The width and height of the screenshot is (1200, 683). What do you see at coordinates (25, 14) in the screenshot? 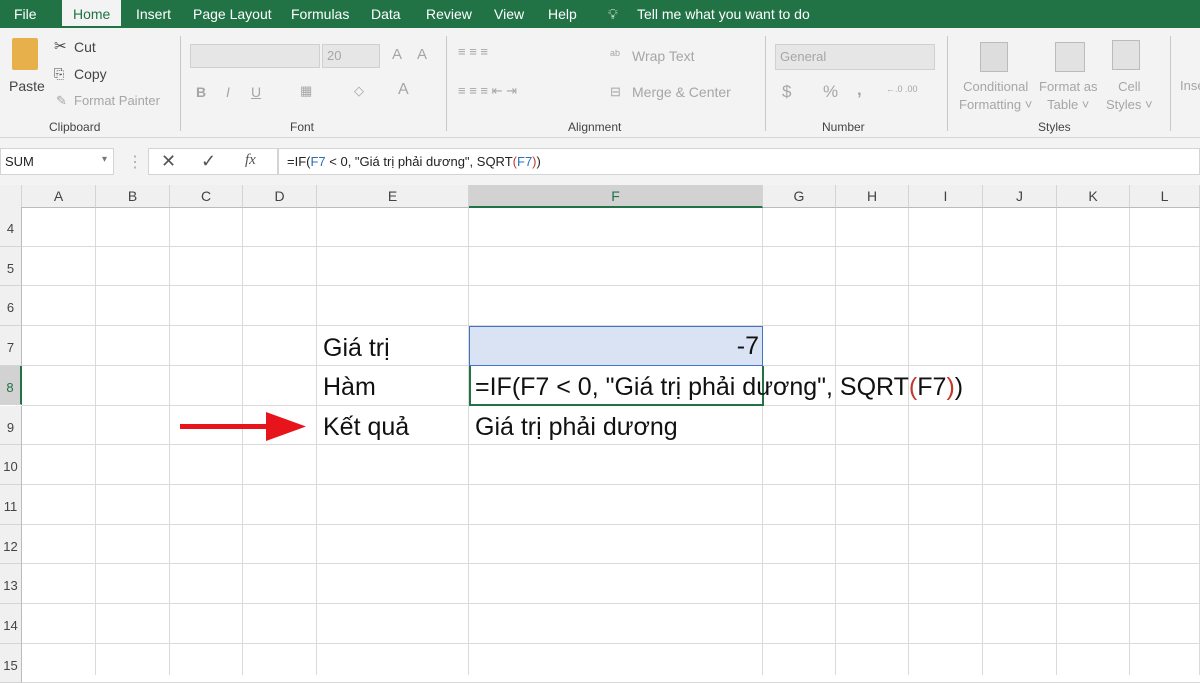
I see `tab-file: File` at bounding box center [25, 14].